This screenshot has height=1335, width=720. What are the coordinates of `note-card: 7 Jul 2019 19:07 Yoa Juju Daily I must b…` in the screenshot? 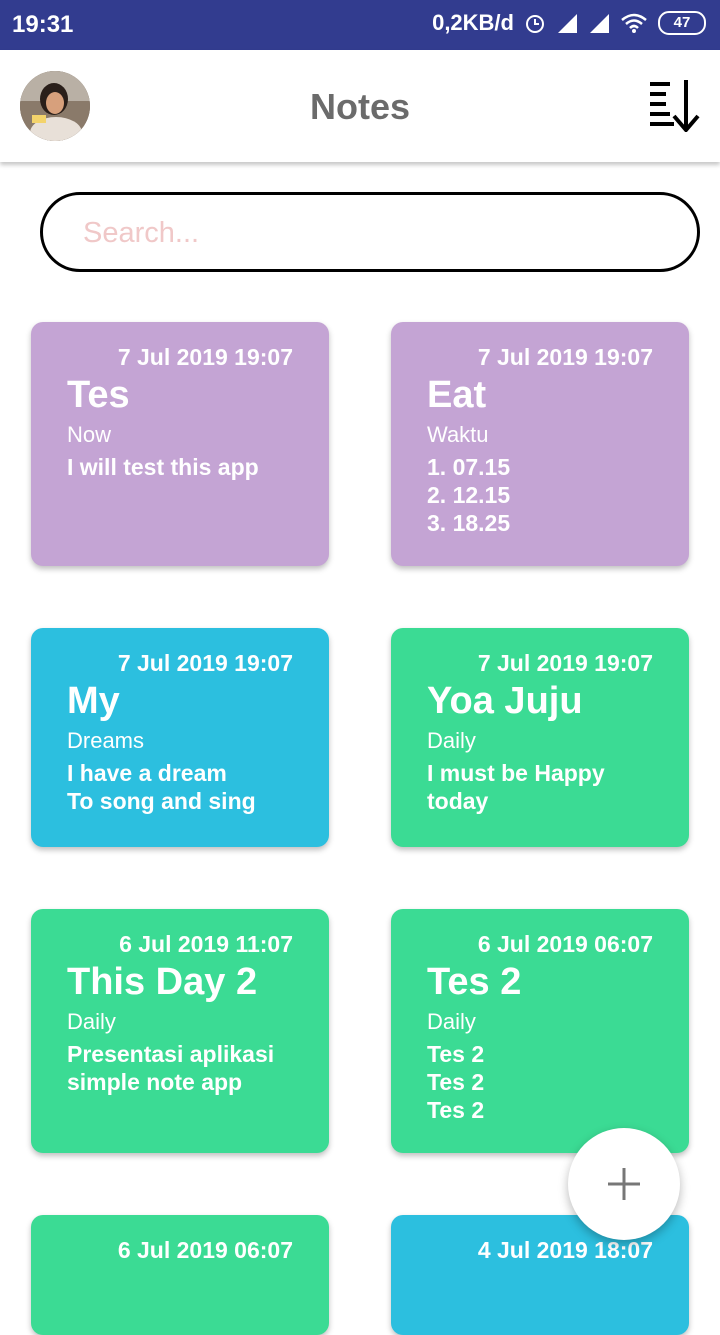 It's located at (540, 737).